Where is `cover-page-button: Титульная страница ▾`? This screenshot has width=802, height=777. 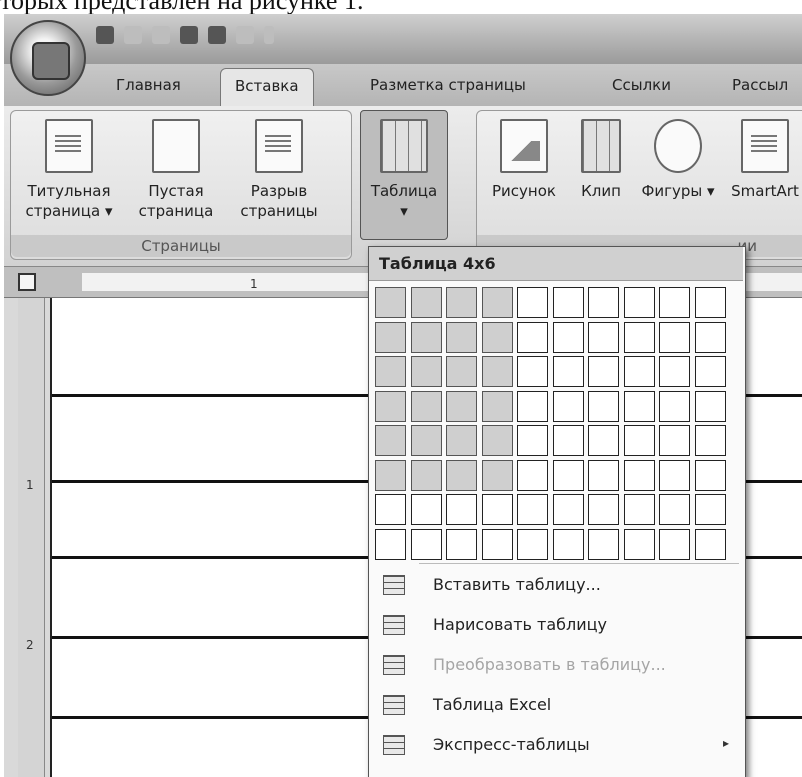 cover-page-button: Титульная страница ▾ is located at coordinates (69, 170).